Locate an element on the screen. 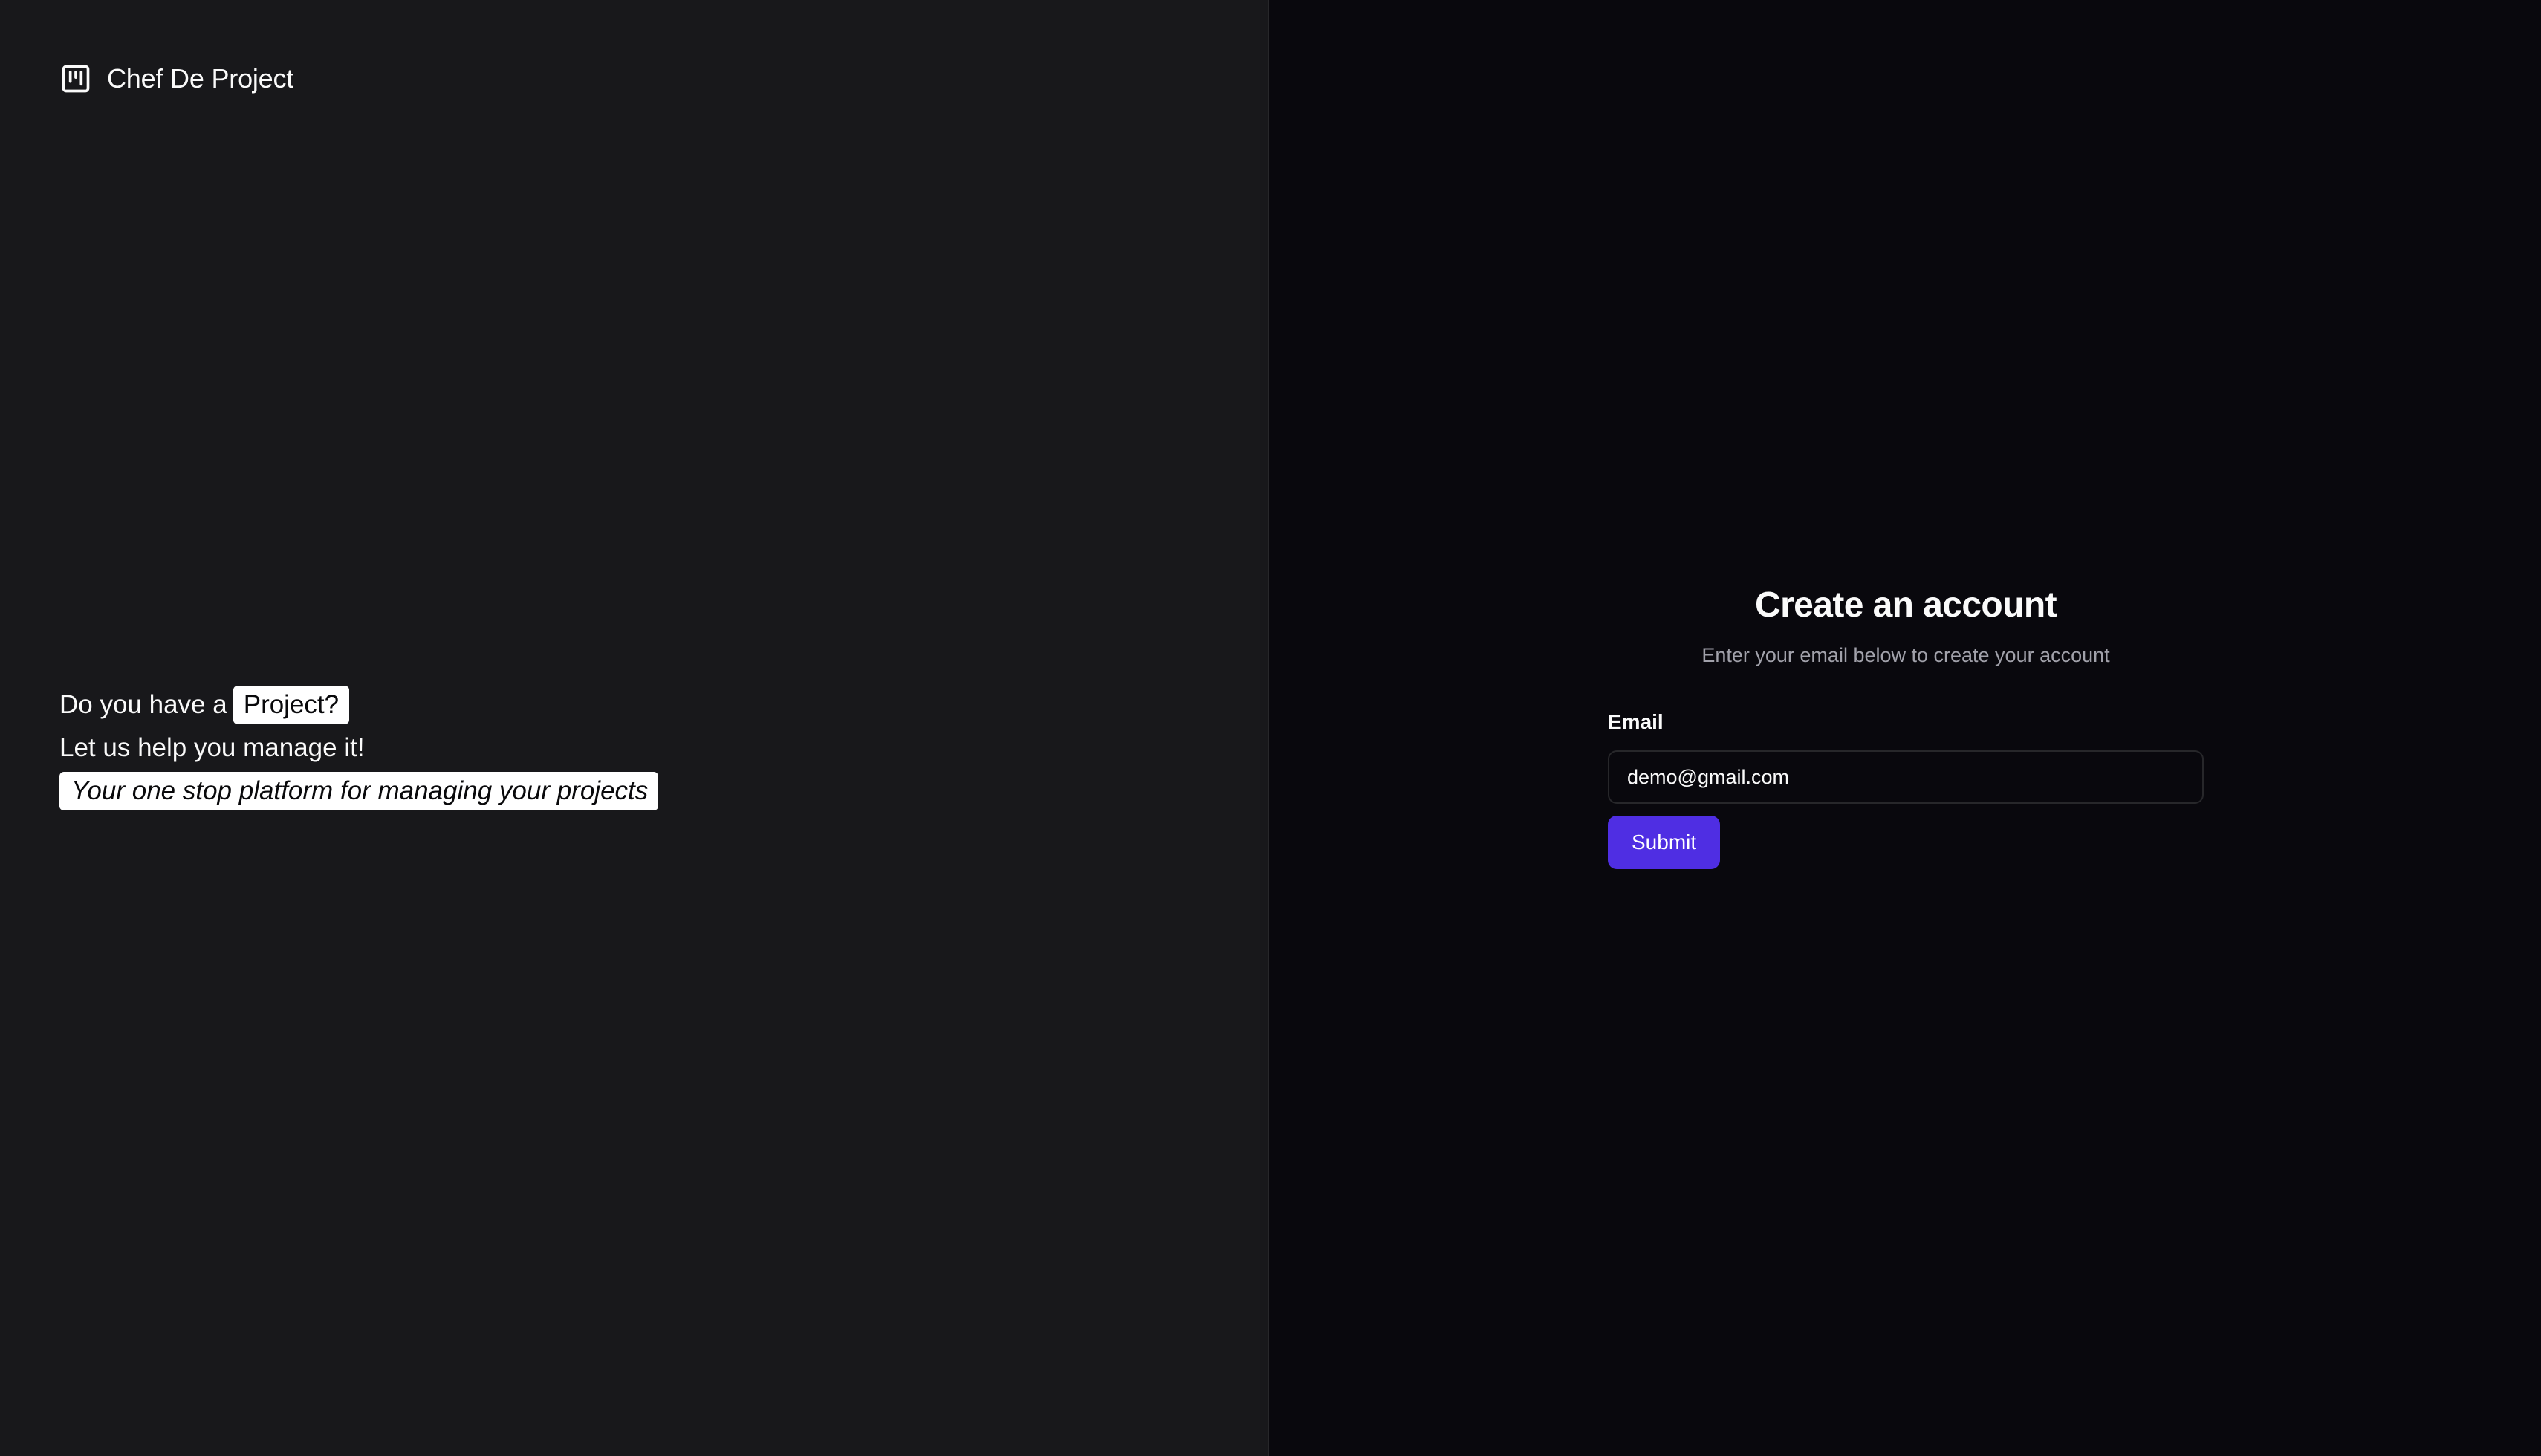  kanban-icon is located at coordinates (75, 79).